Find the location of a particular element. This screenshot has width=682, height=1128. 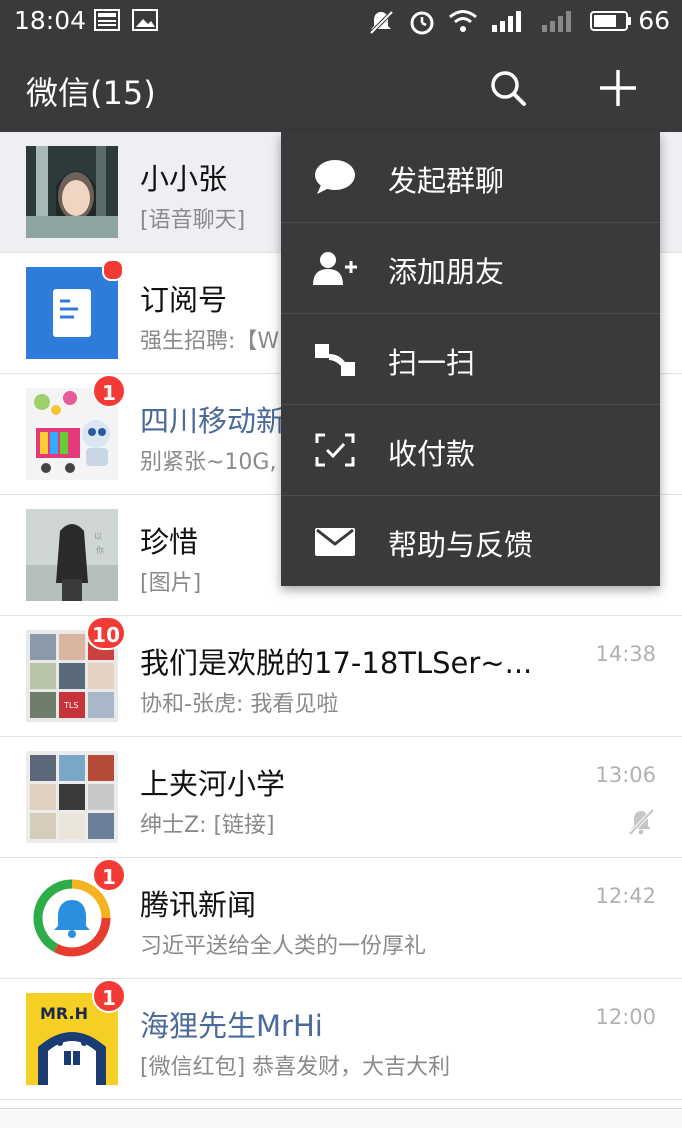

avatar: TLS 10 is located at coordinates (76, 669).